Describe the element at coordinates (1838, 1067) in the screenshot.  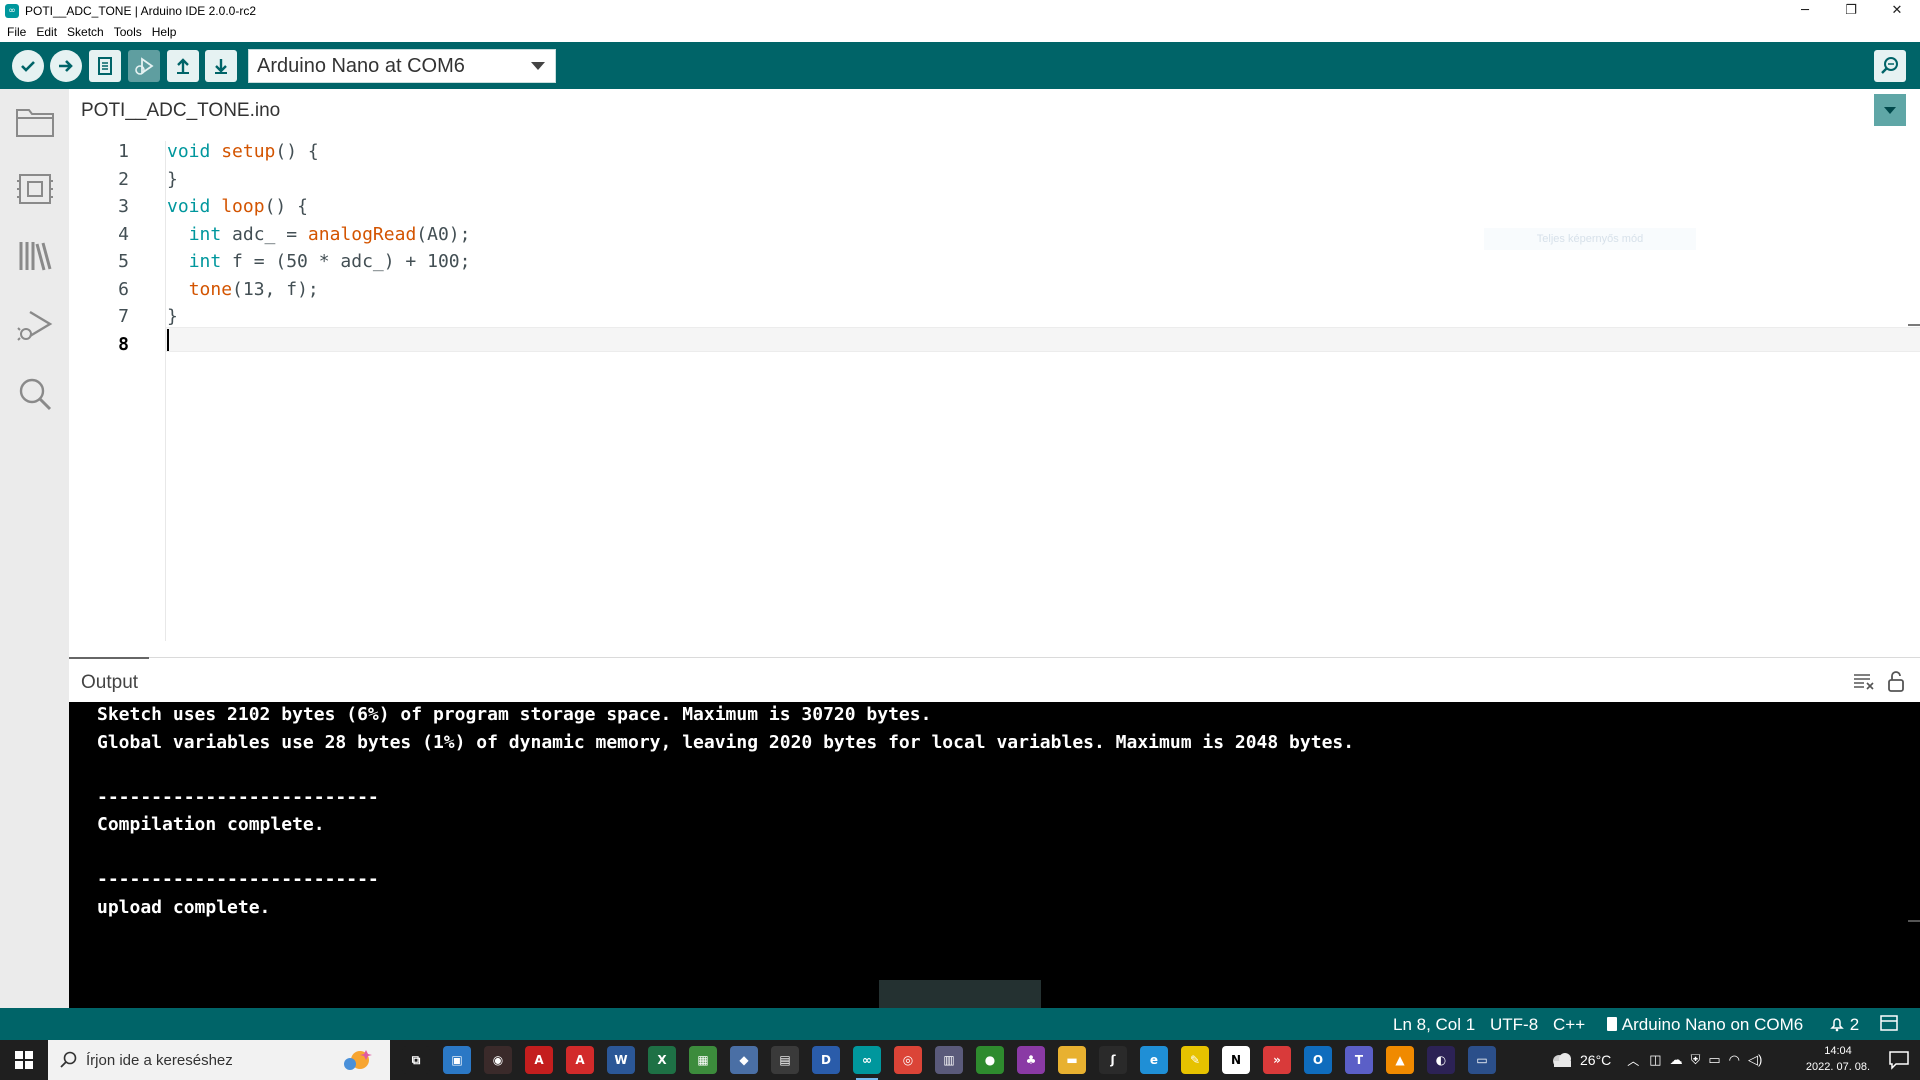
I see `clock-date: 2022. 07. 08.` at that location.